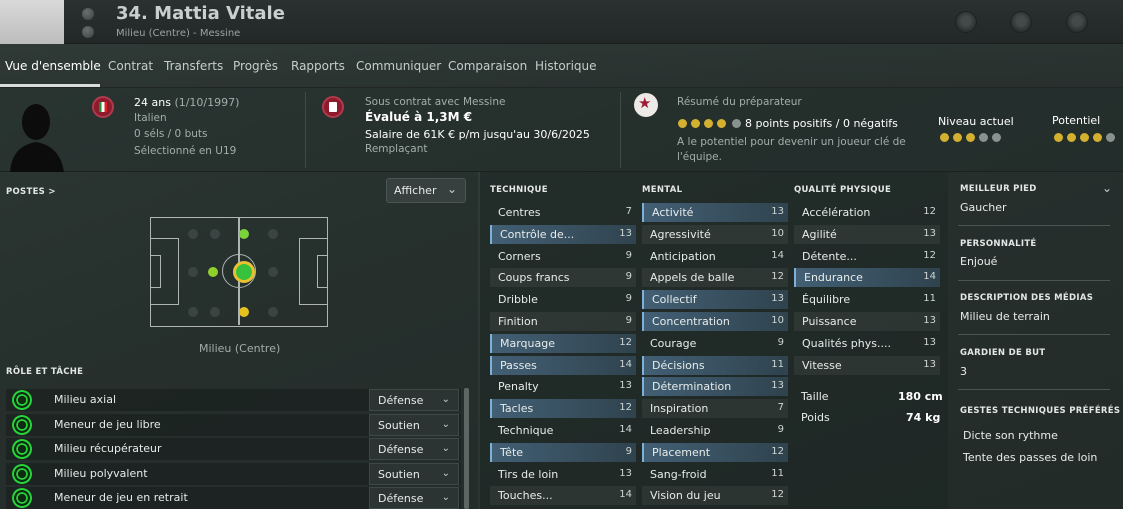 The height and width of the screenshot is (509, 1123). What do you see at coordinates (101, 473) in the screenshot?
I see `role-name: Milieu polyvalent` at bounding box center [101, 473].